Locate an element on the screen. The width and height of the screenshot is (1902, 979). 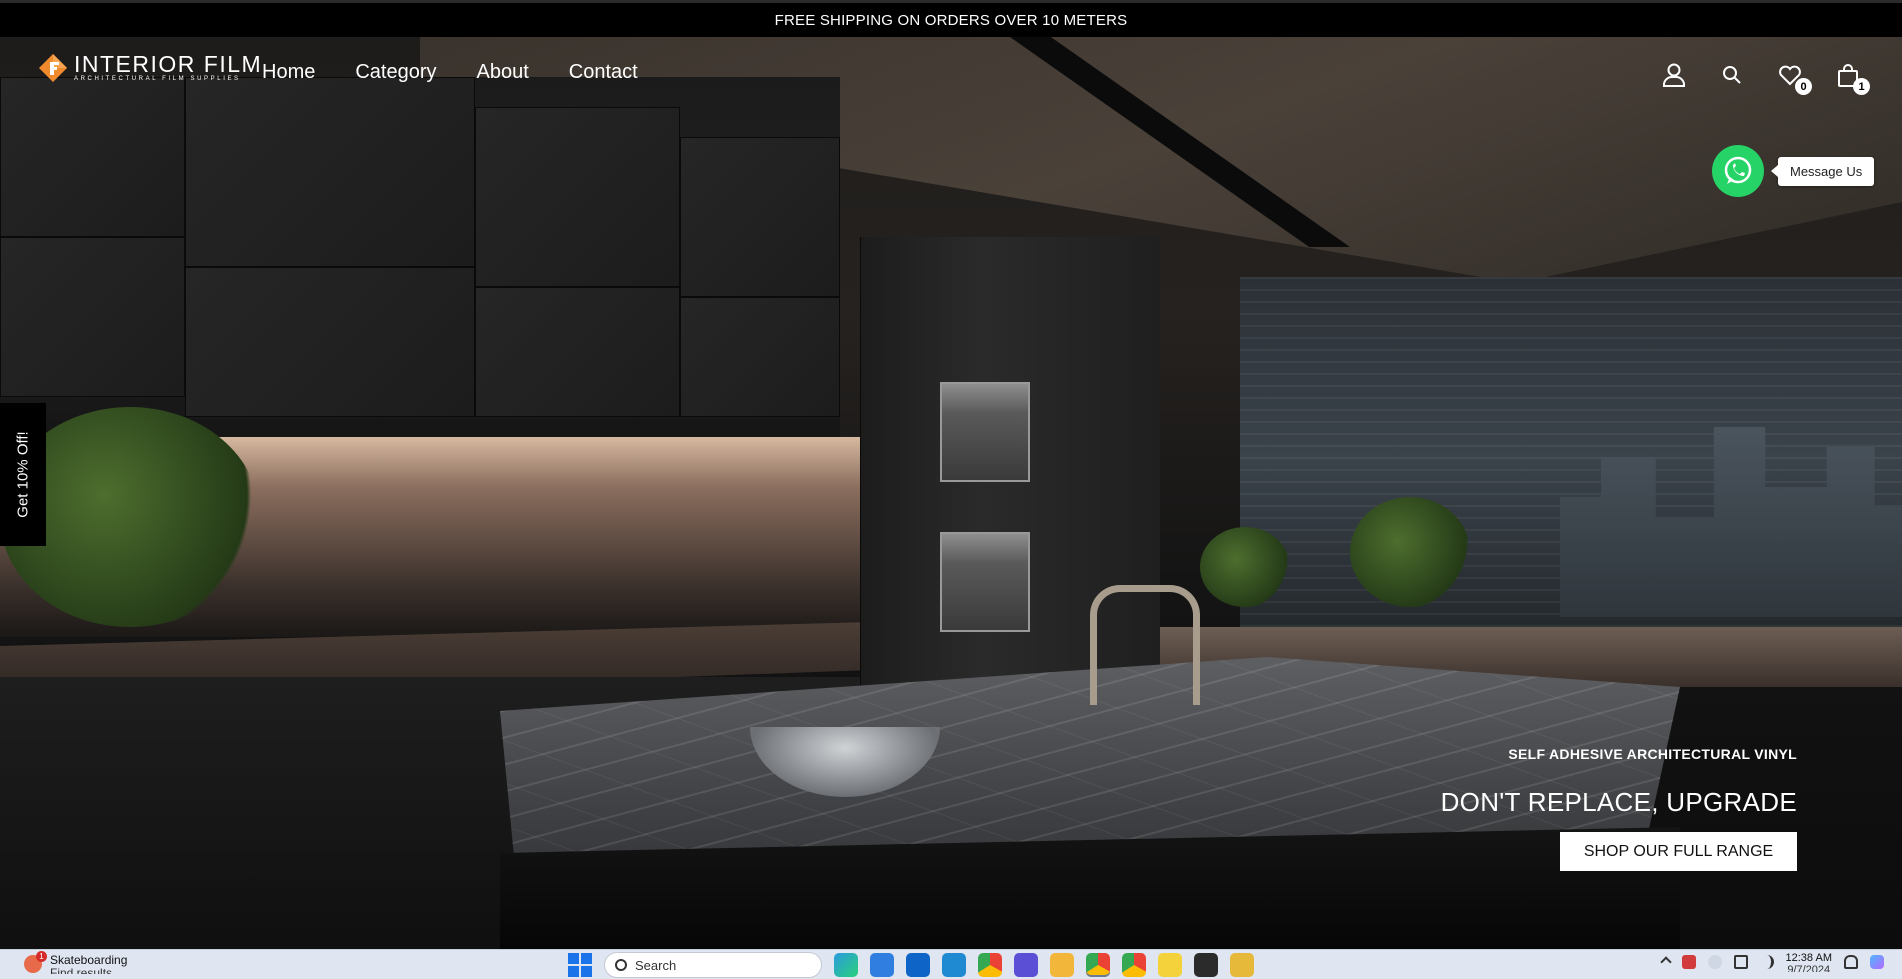
edge-browser-icon is located at coordinates (846, 965).